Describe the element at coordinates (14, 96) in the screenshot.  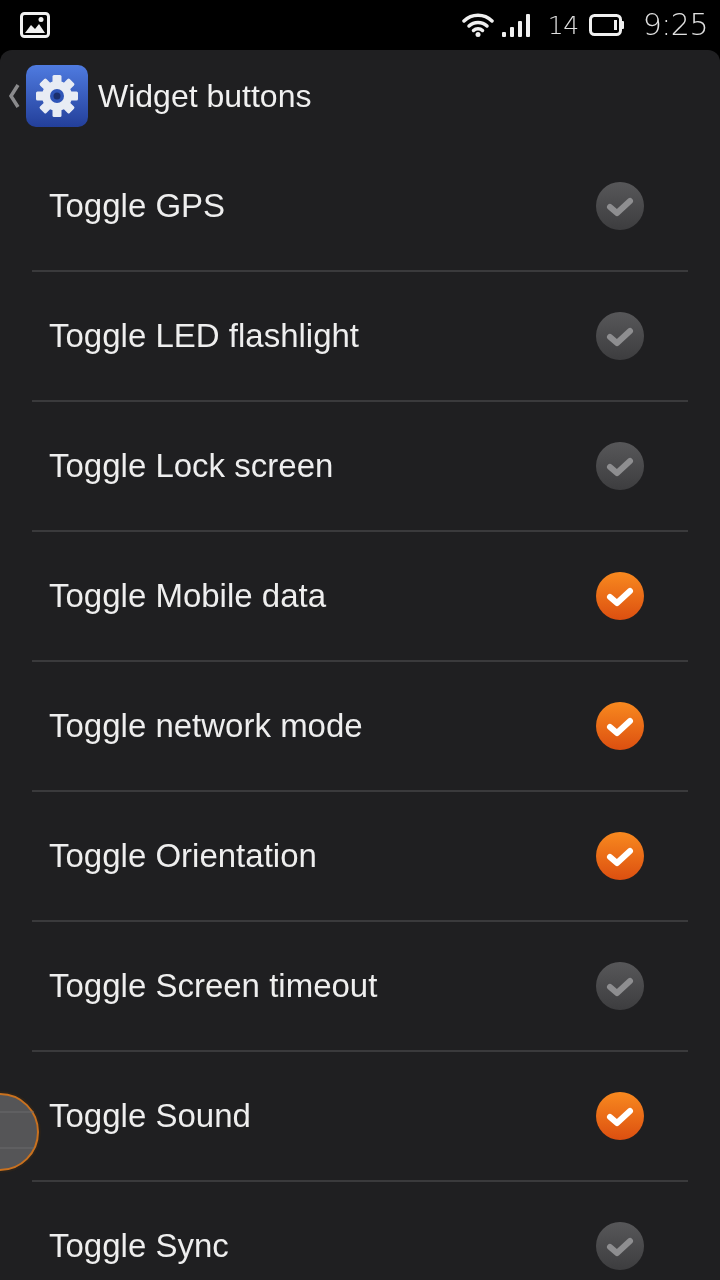
I see `chevron-left-icon` at that location.